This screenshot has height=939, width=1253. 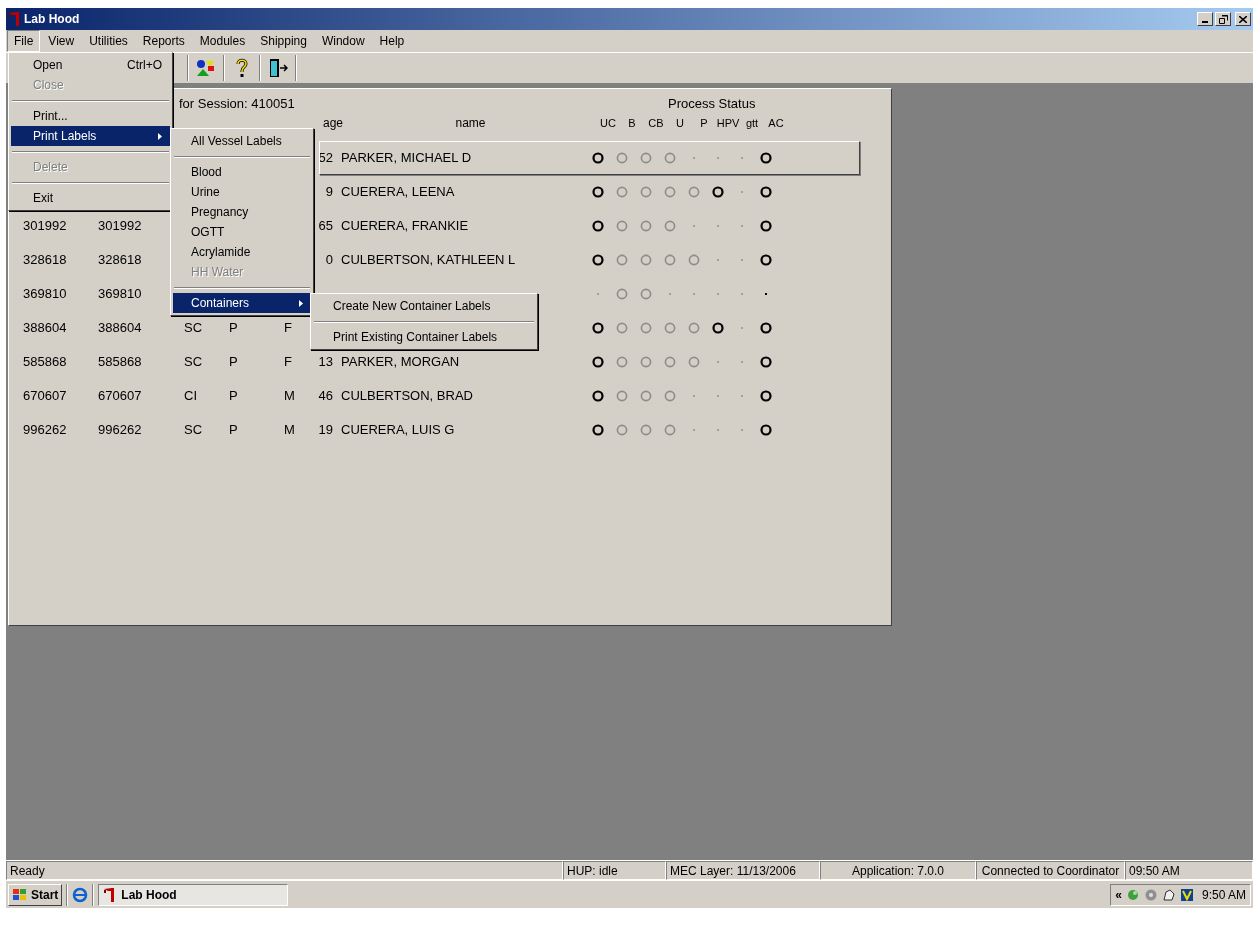 I want to click on restore-button, so click(x=1223, y=19).